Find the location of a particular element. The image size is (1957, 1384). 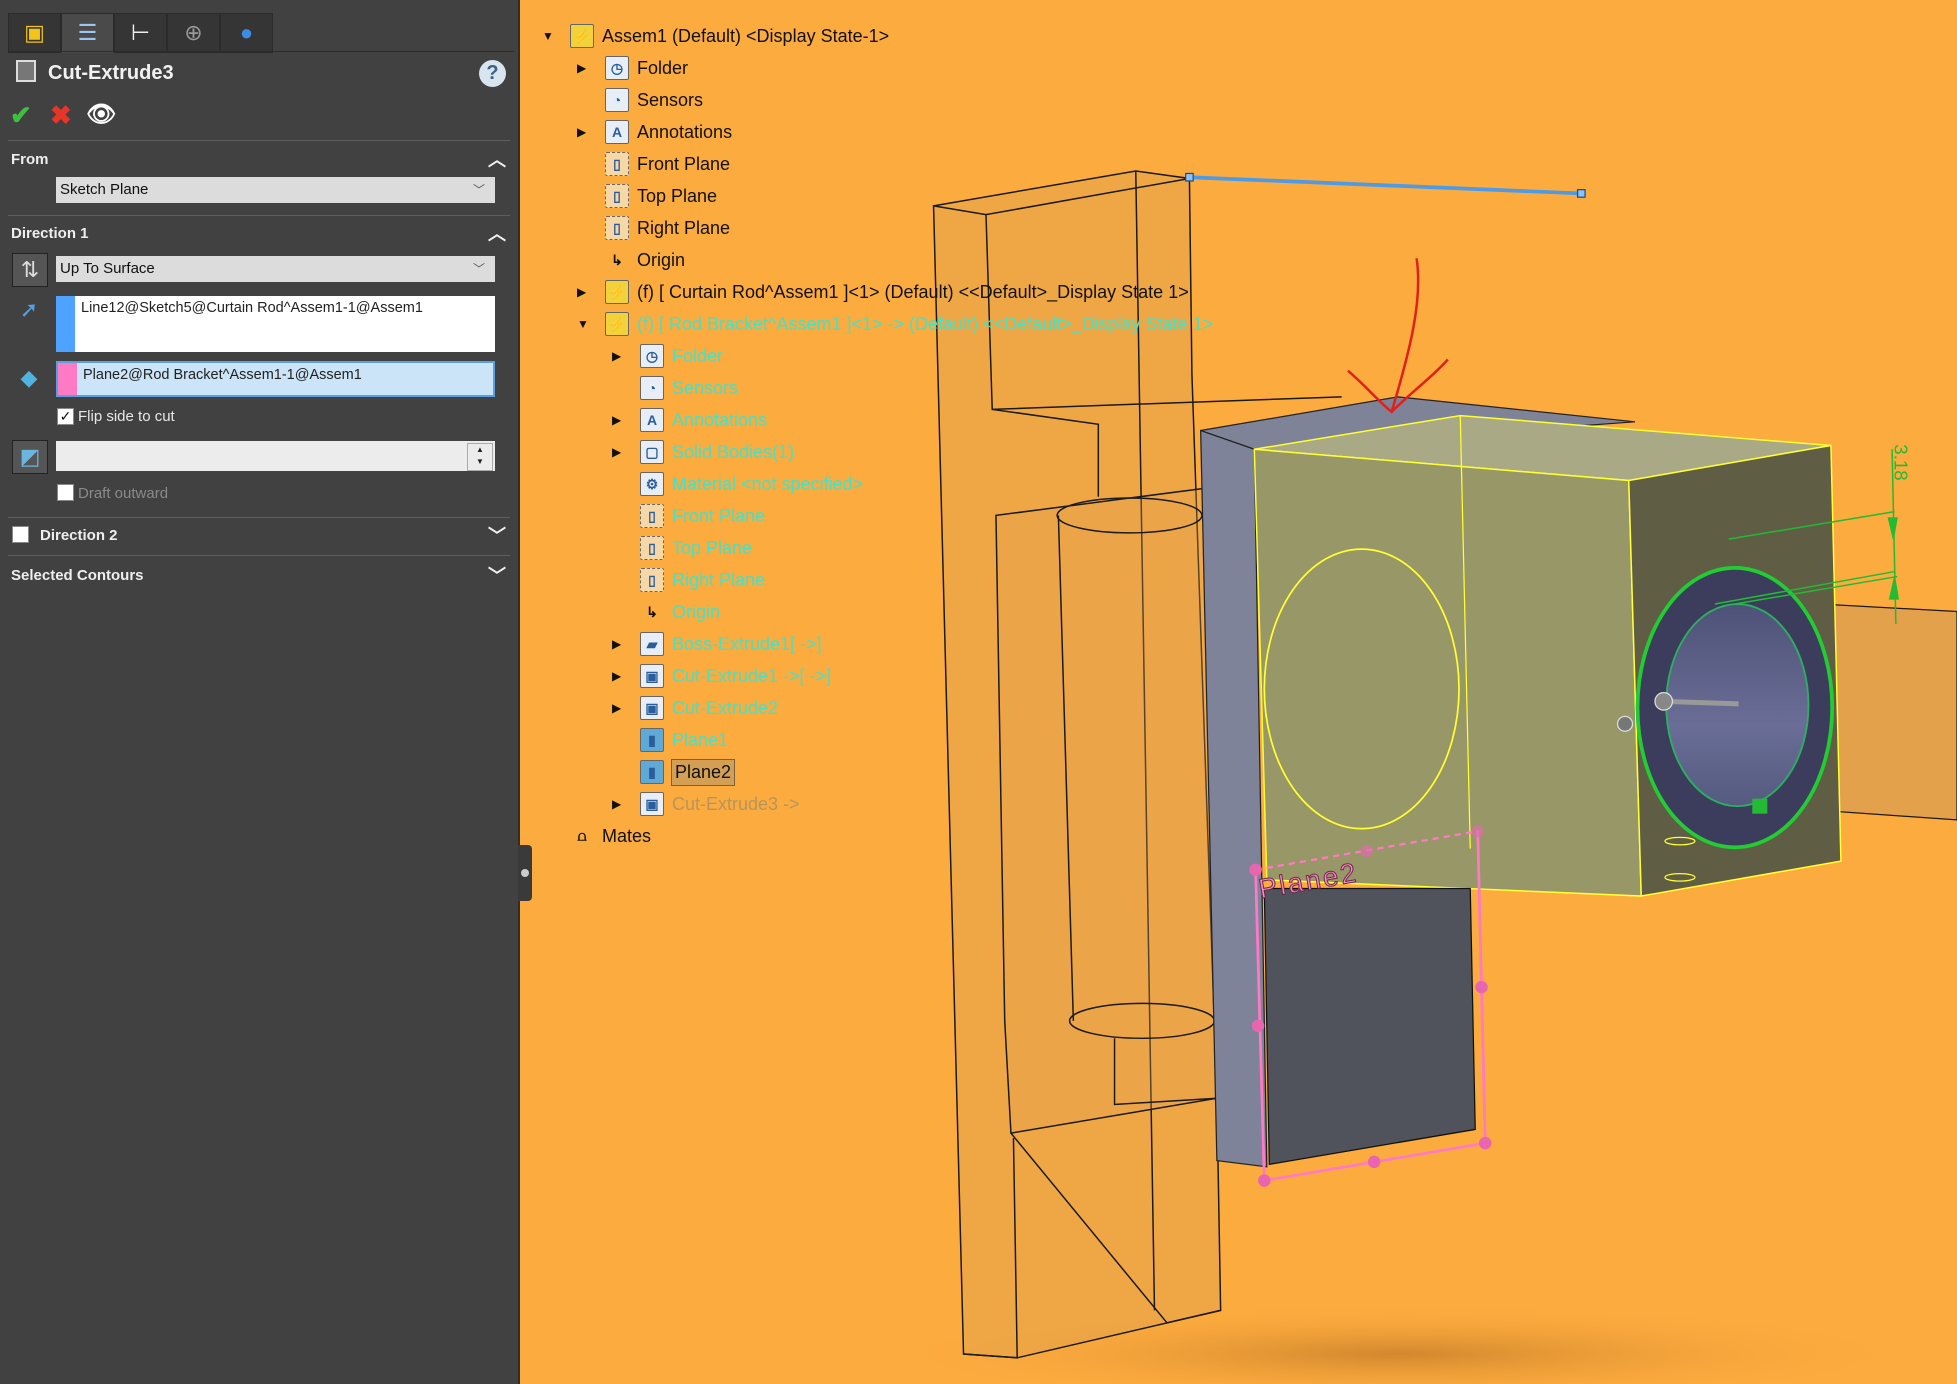

surface-reference-value: Plane2@Rod Bracket^Assem1-1@Assem1 is located at coordinates (222, 375).